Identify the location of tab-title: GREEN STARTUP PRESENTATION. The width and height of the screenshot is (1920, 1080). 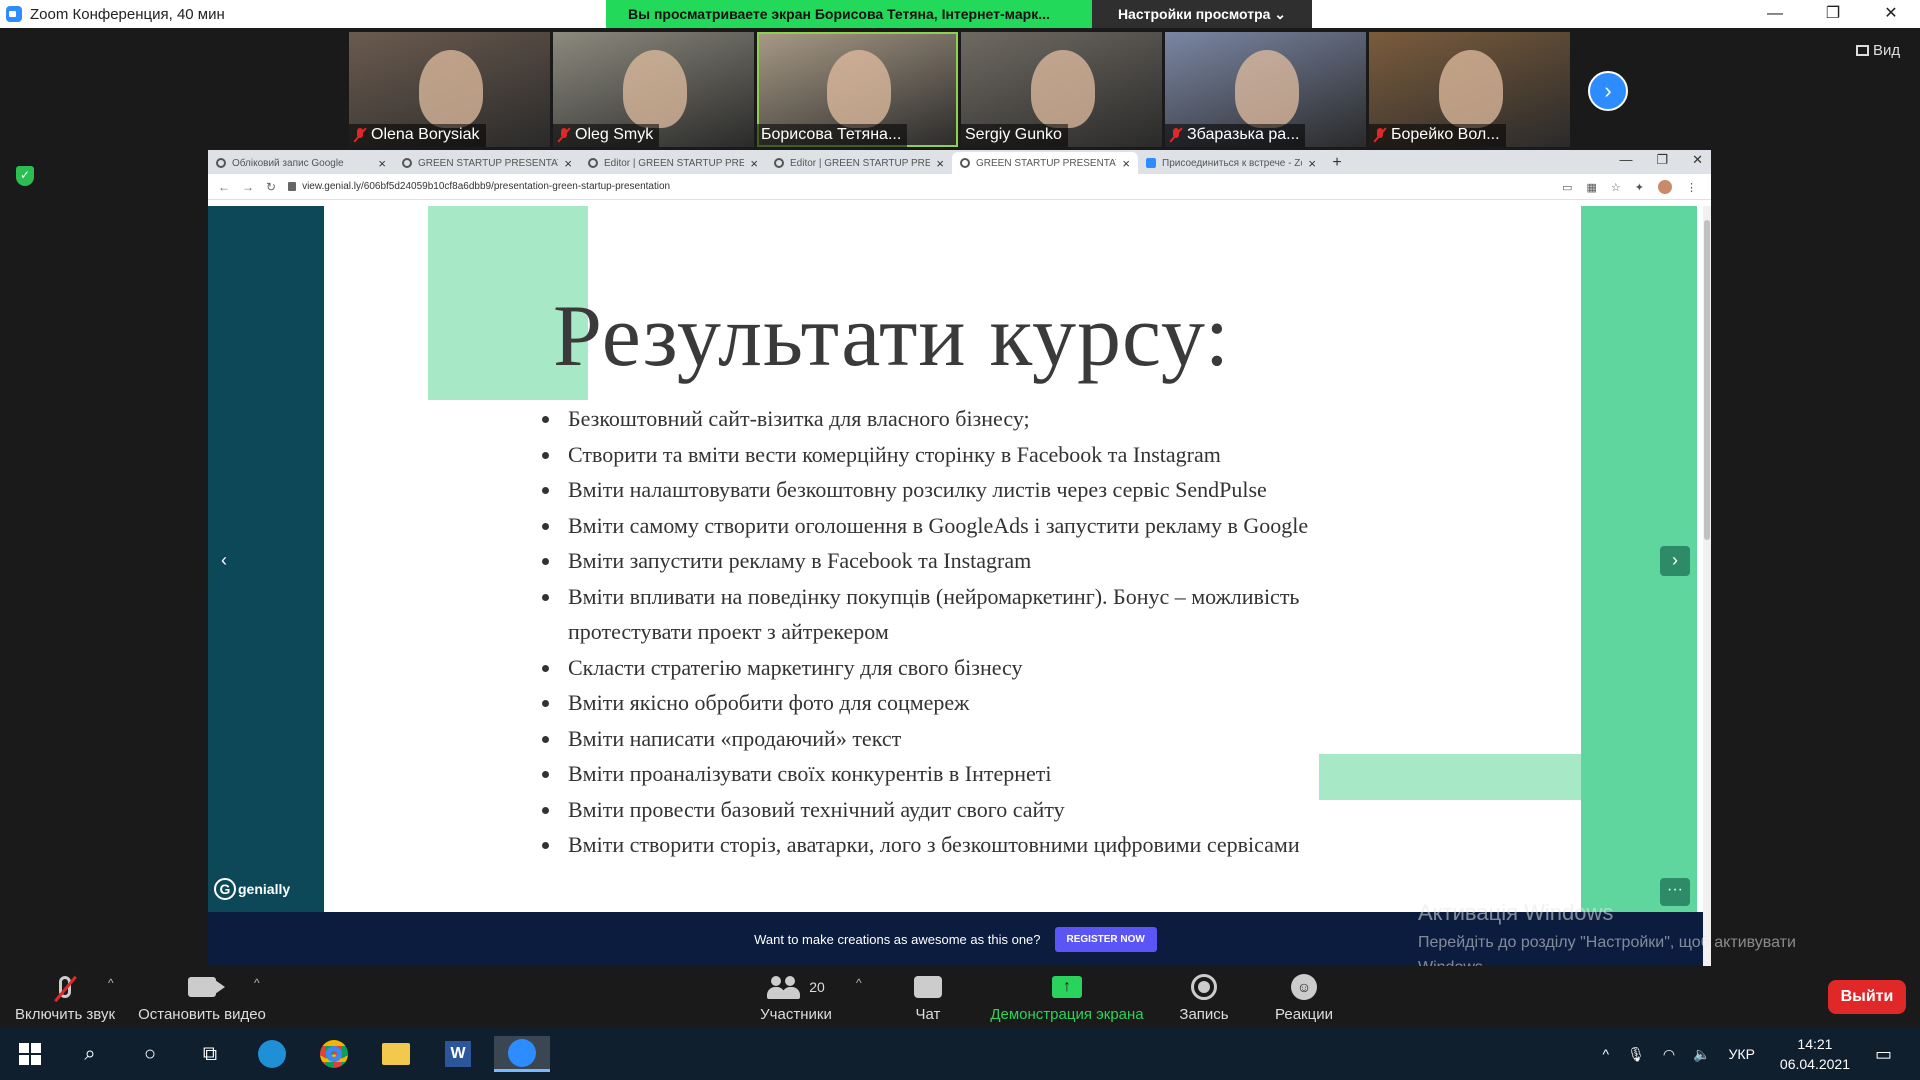
(488, 163).